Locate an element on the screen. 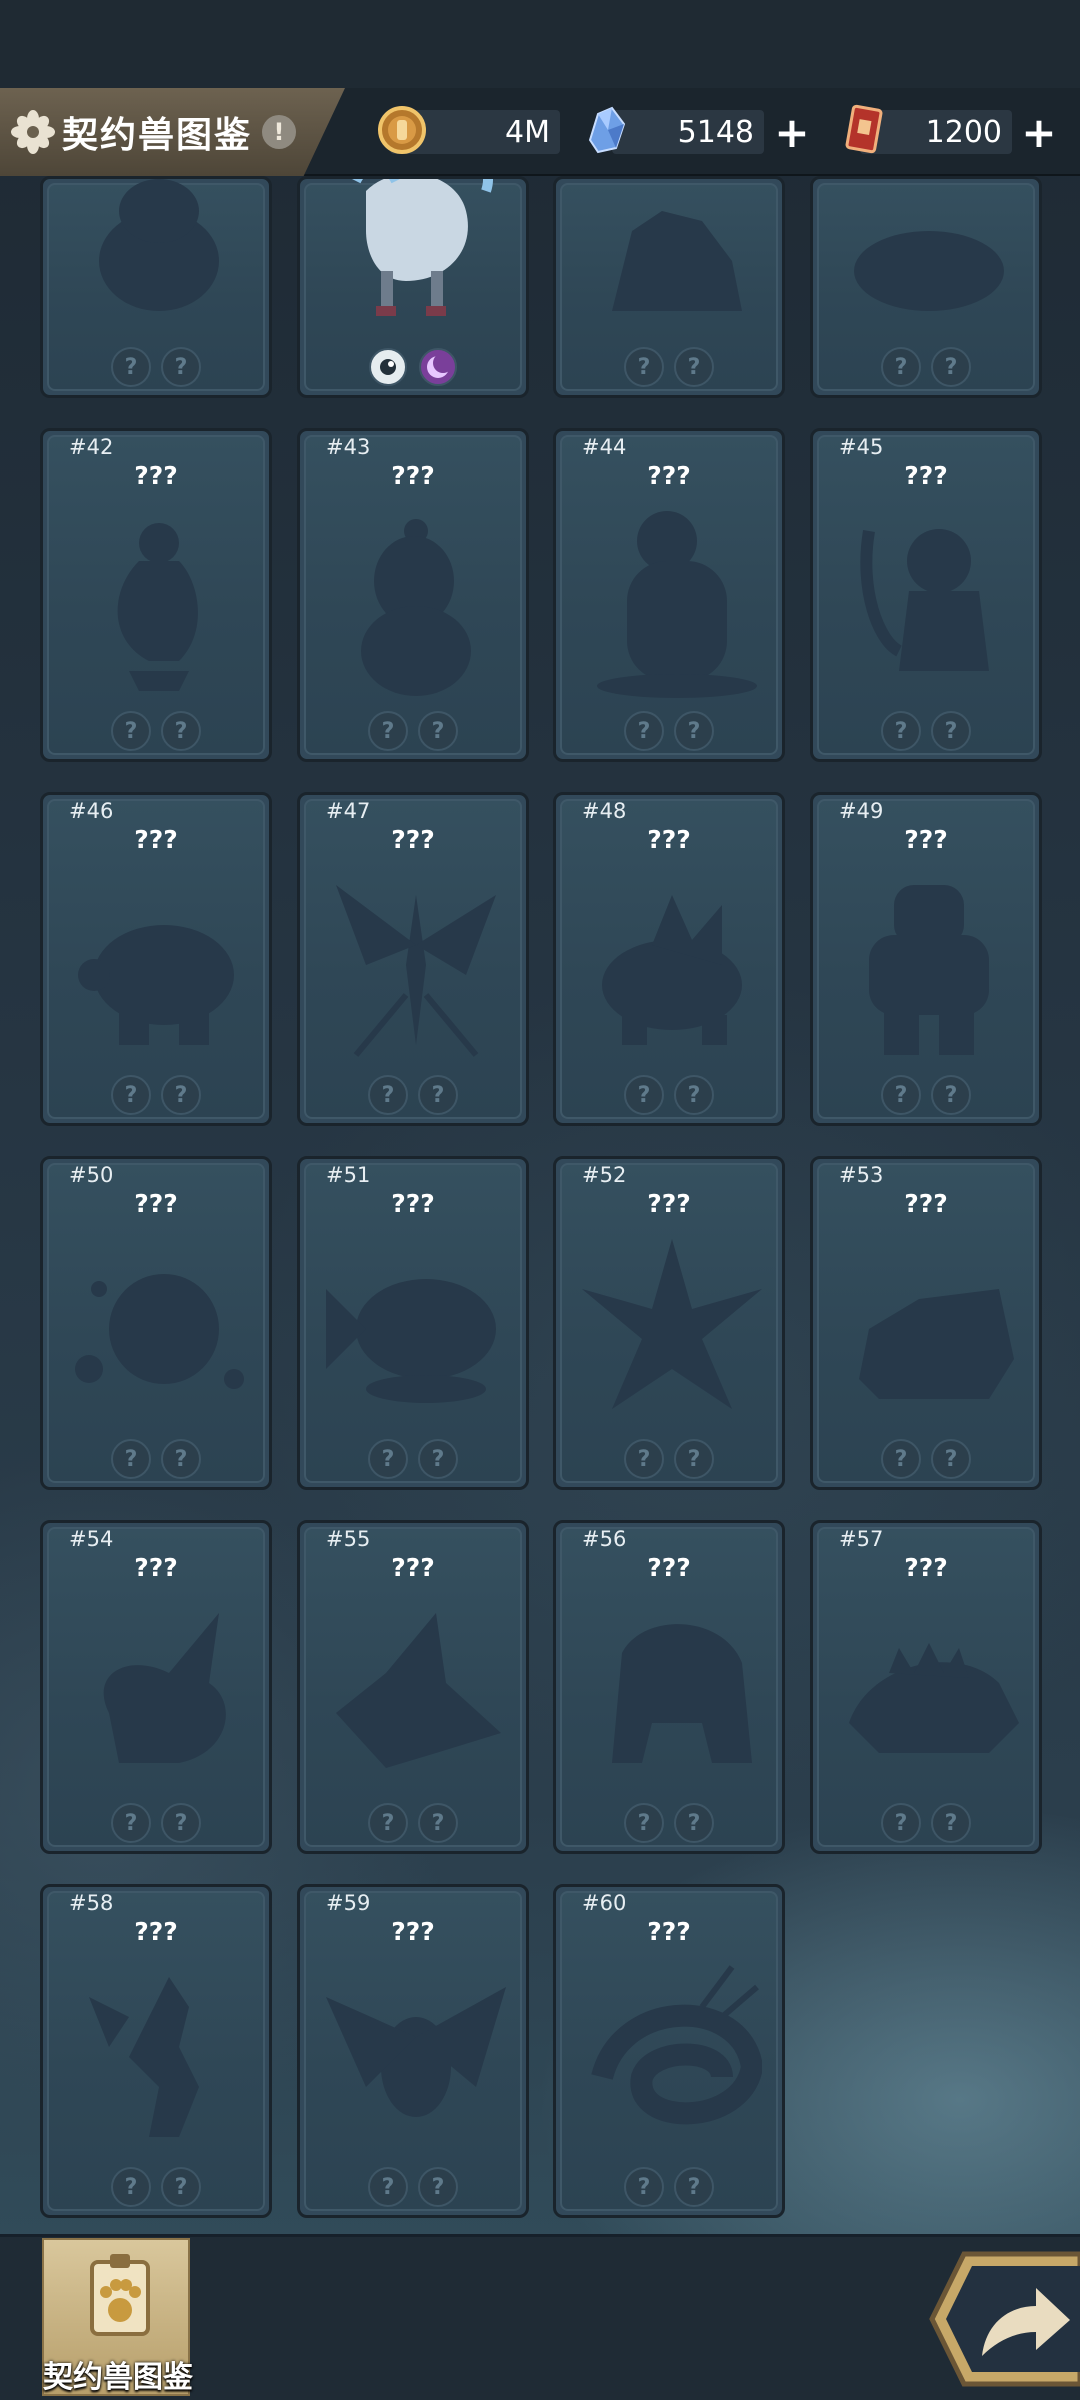 The width and height of the screenshot is (1080, 2400). card-number: #56 is located at coordinates (604, 1539).